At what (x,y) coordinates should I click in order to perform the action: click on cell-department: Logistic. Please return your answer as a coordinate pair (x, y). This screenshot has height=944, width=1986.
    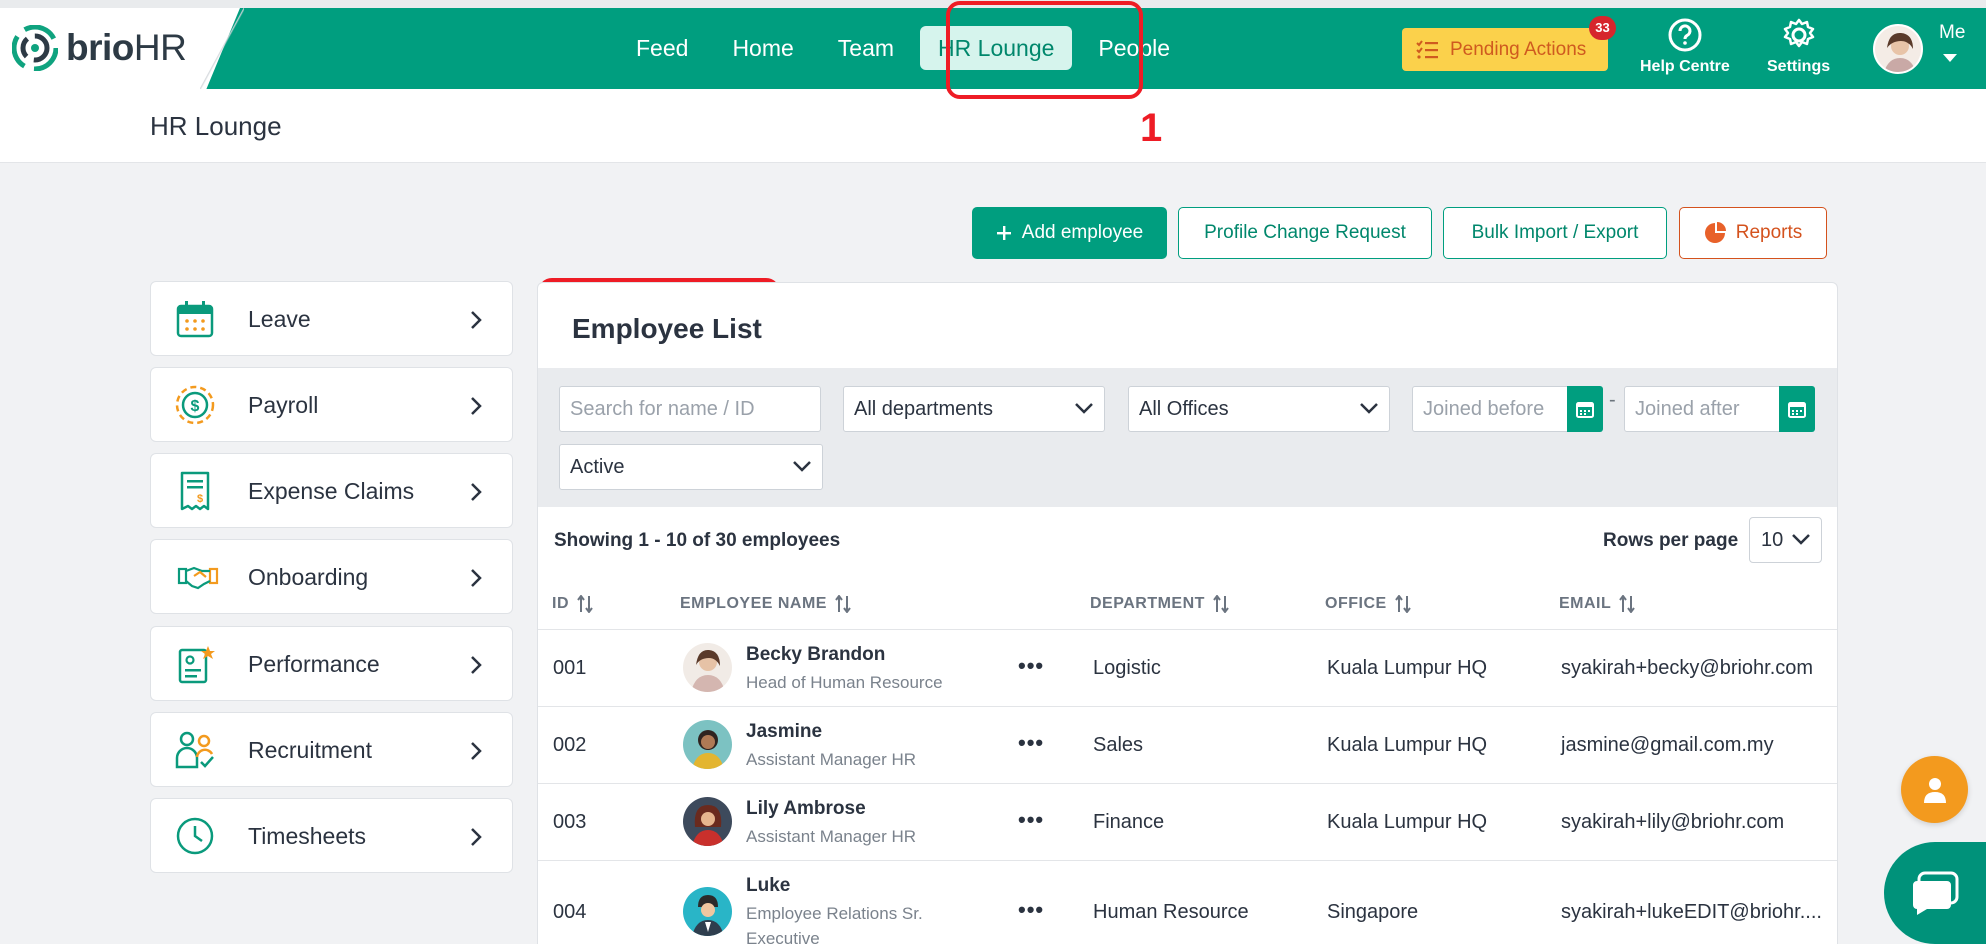
    Looking at the image, I should click on (1127, 668).